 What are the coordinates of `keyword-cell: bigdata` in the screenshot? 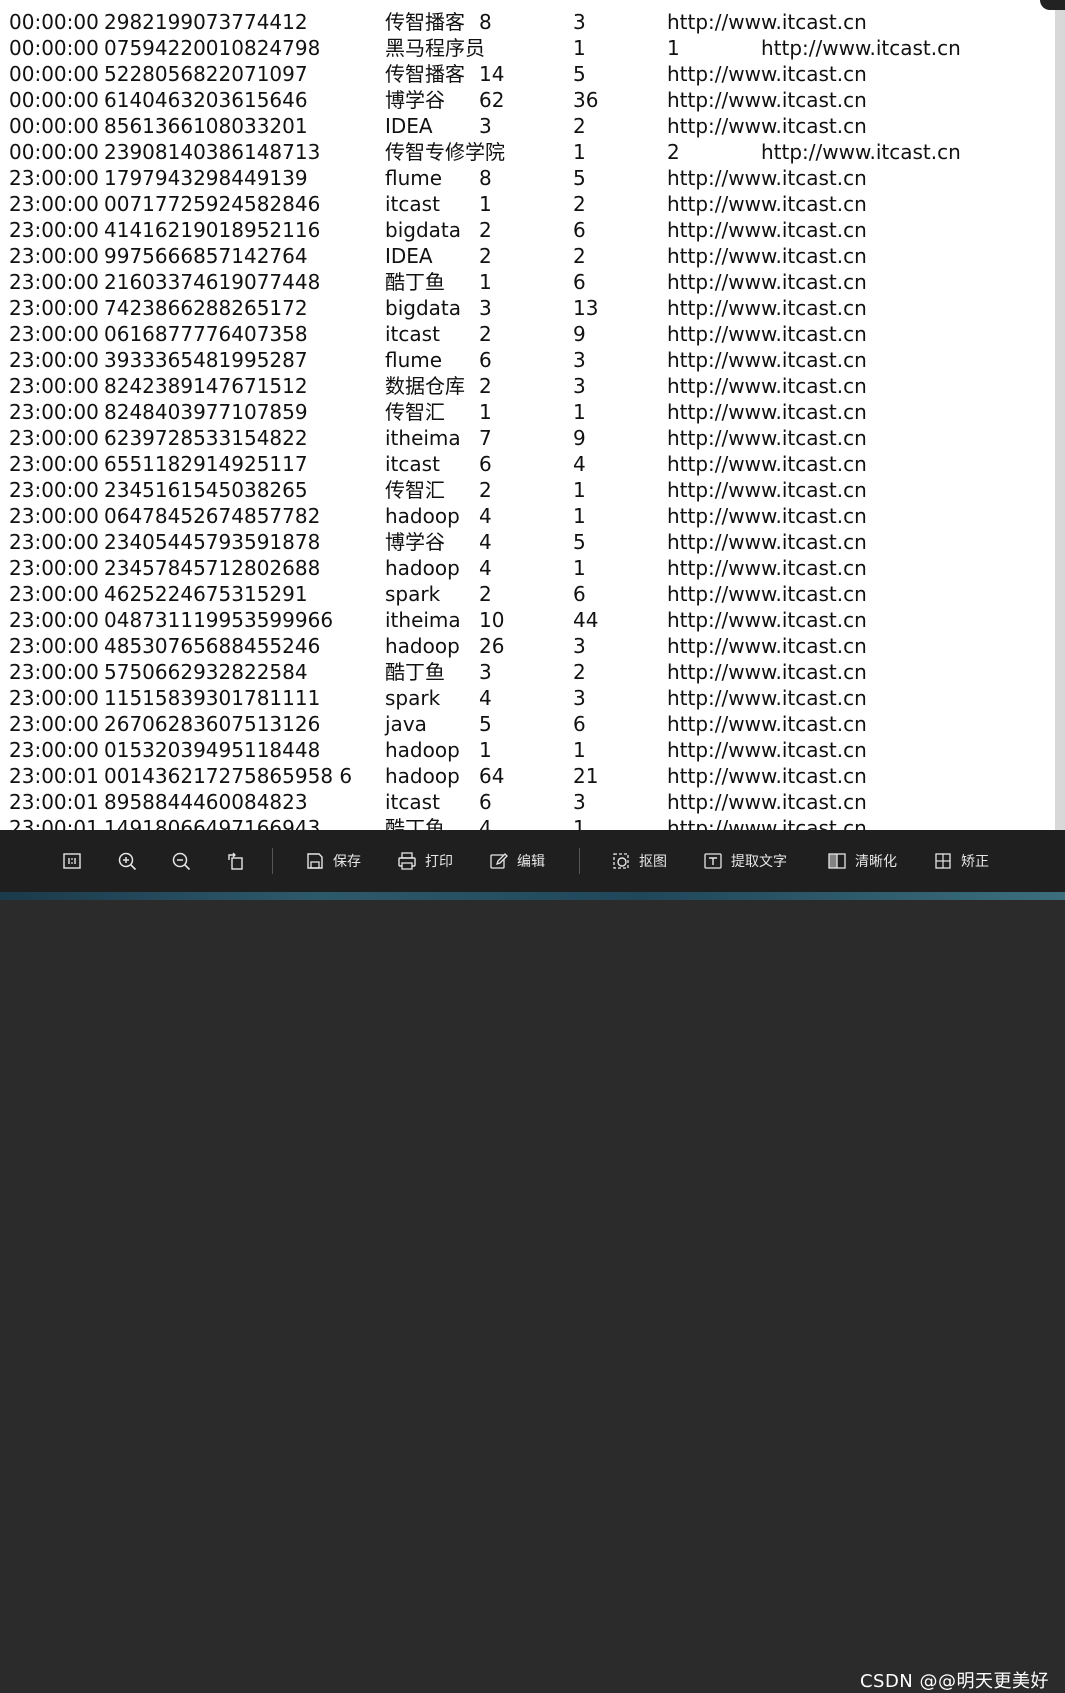 It's located at (423, 230).